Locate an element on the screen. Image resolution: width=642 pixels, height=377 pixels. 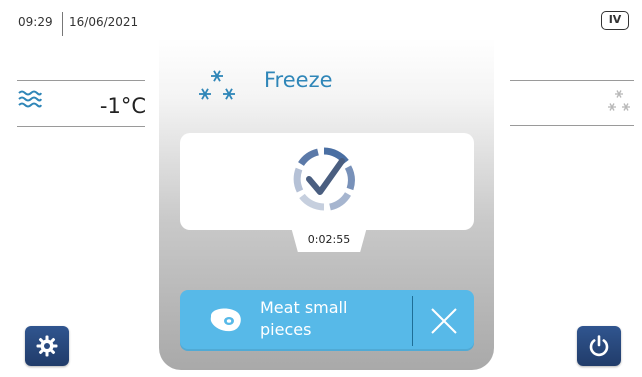
right-divider-bottom is located at coordinates (572, 125).